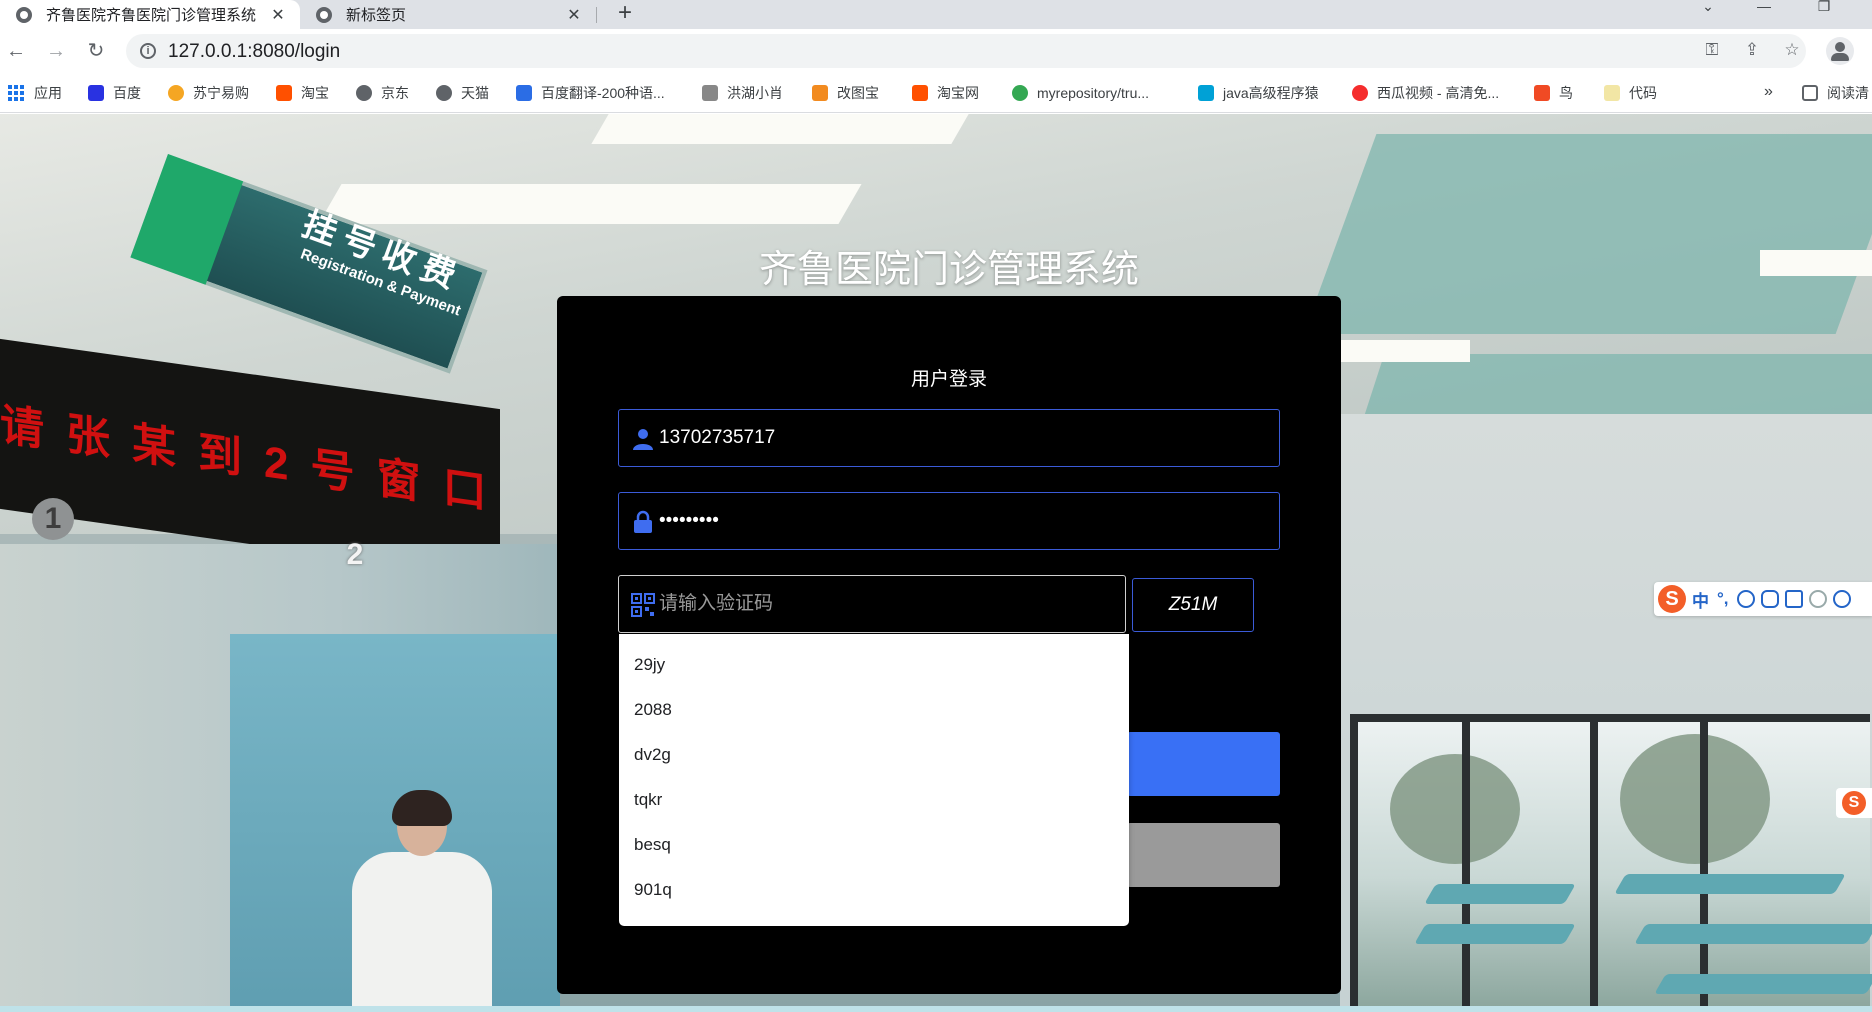 The image size is (1872, 1012). Describe the element at coordinates (755, 93) in the screenshot. I see `bookmark-label: 洪湖小肖` at that location.